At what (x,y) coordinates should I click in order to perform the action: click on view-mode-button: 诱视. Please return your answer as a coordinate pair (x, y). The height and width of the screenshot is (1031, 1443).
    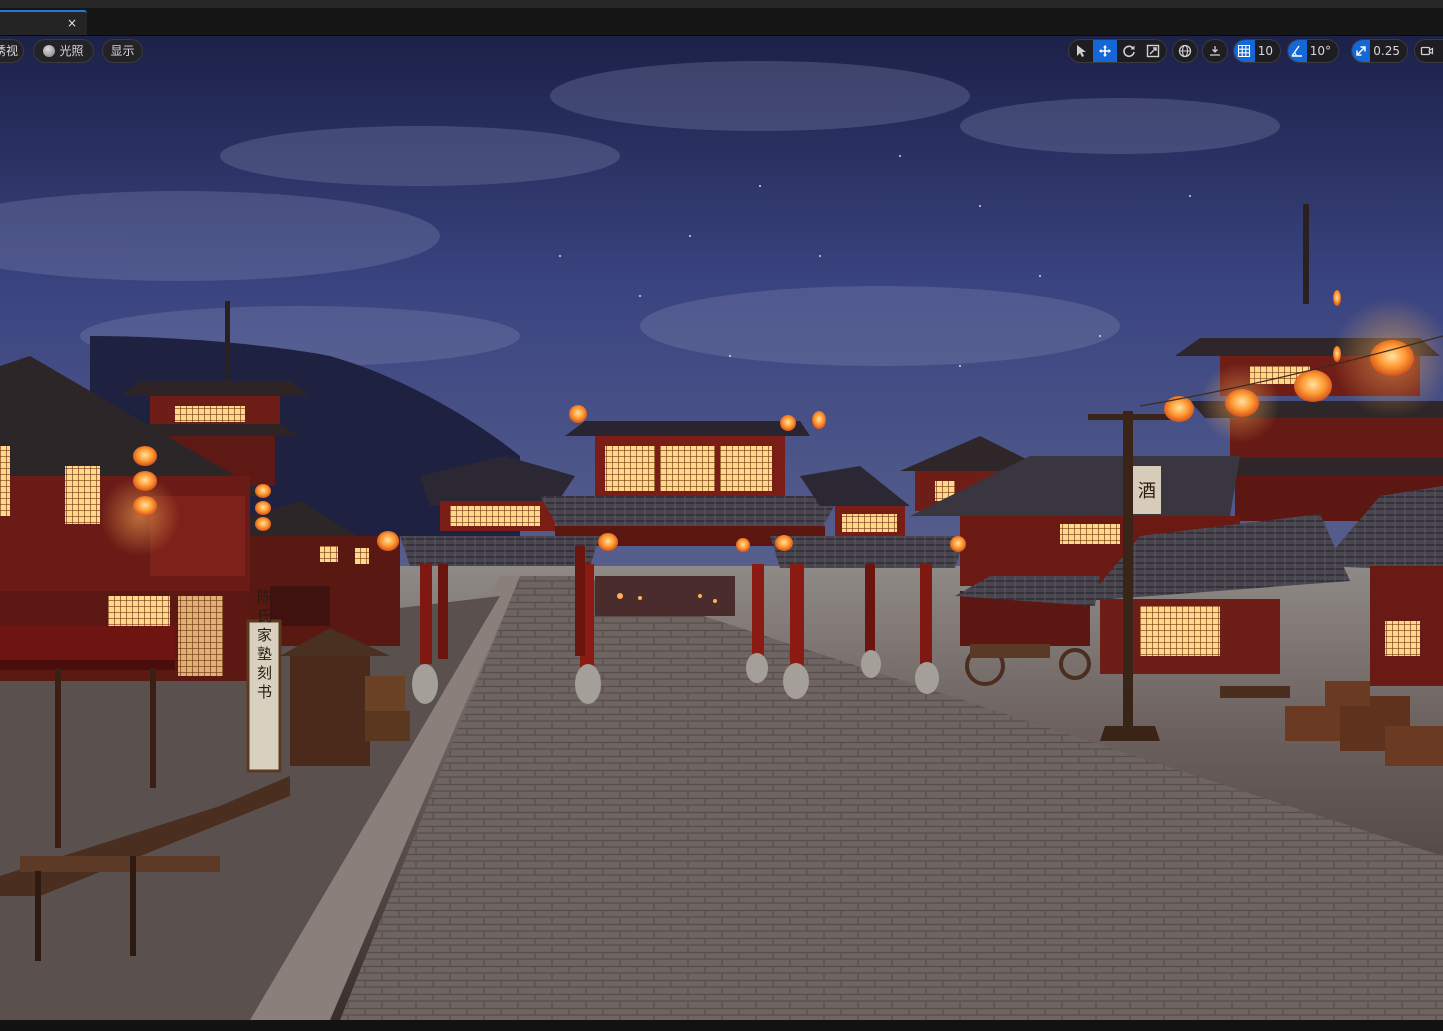
    Looking at the image, I should click on (12, 51).